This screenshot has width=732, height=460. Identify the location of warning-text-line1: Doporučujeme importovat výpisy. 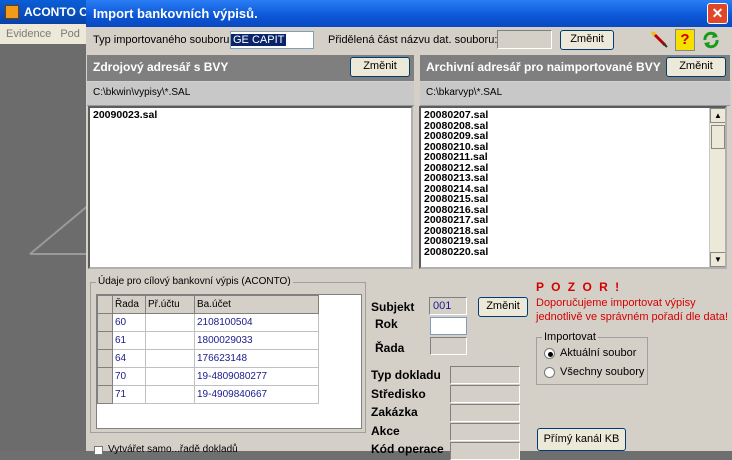
(616, 303).